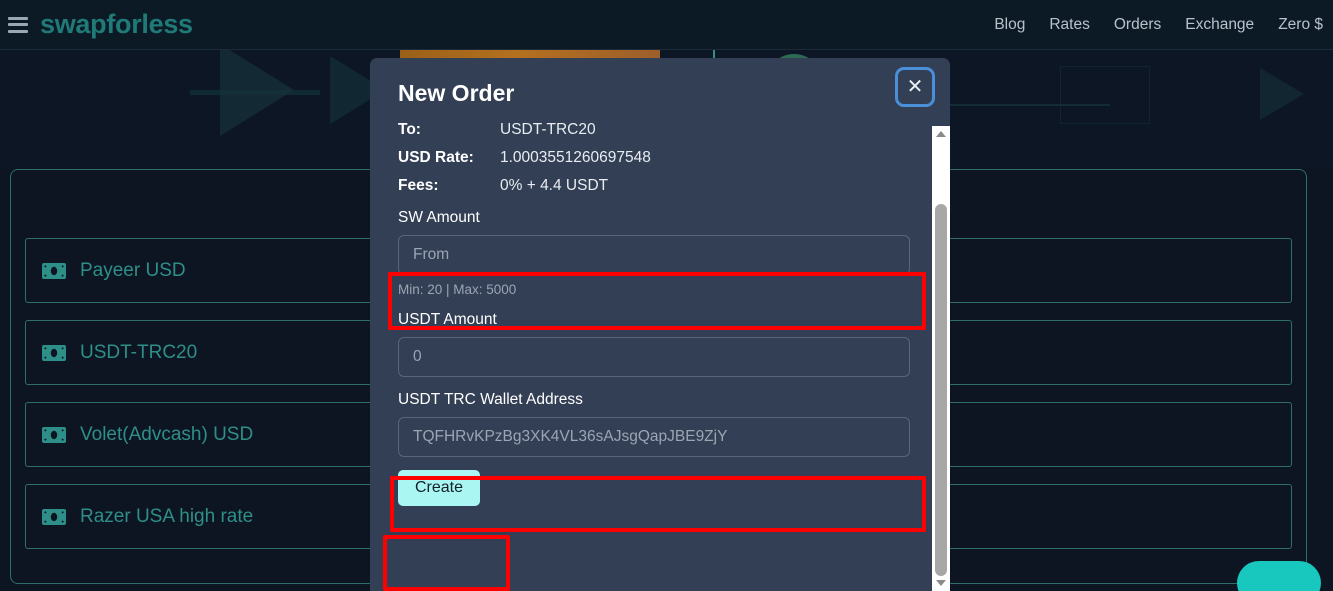 This screenshot has width=1333, height=591. Describe the element at coordinates (490, 399) in the screenshot. I see `wallet-address-label: USDT TRC Wallet Address` at that location.